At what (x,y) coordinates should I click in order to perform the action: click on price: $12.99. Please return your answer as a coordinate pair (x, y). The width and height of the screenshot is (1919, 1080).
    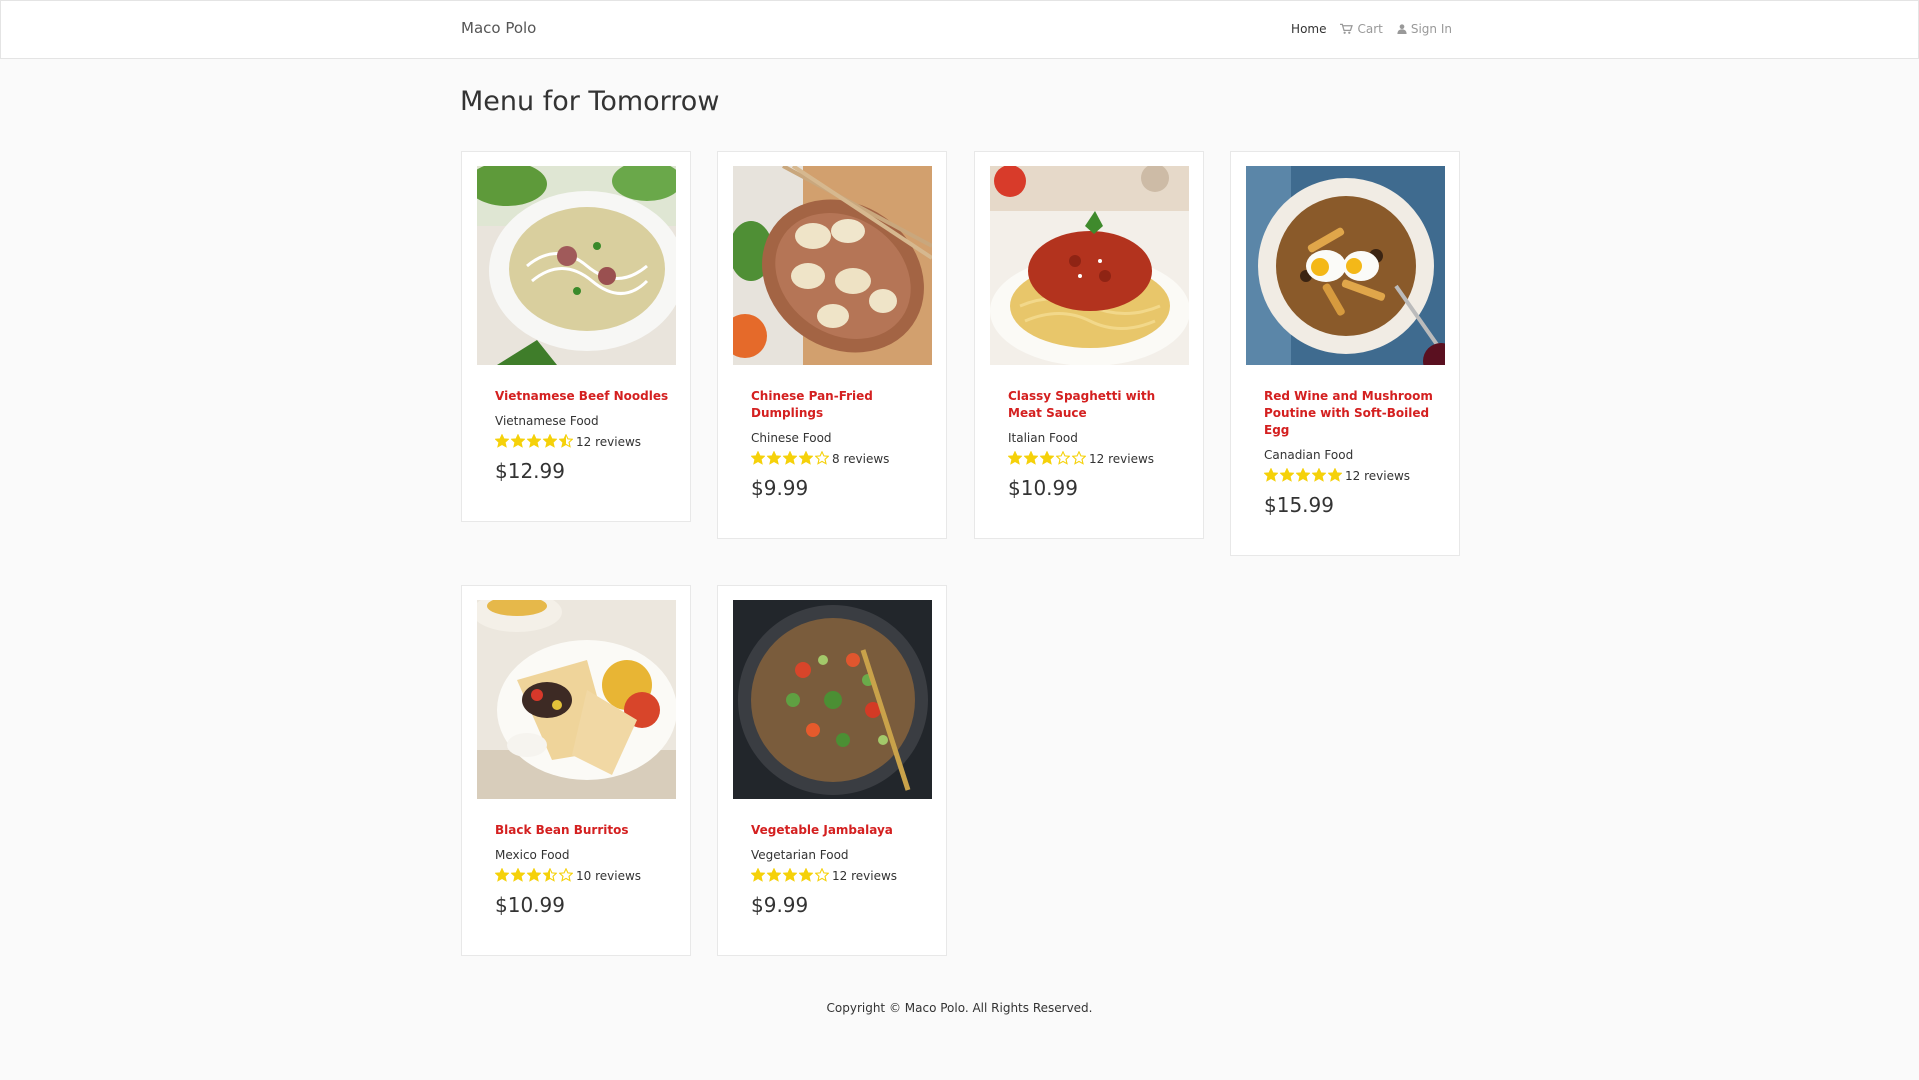
    Looking at the image, I should click on (530, 471).